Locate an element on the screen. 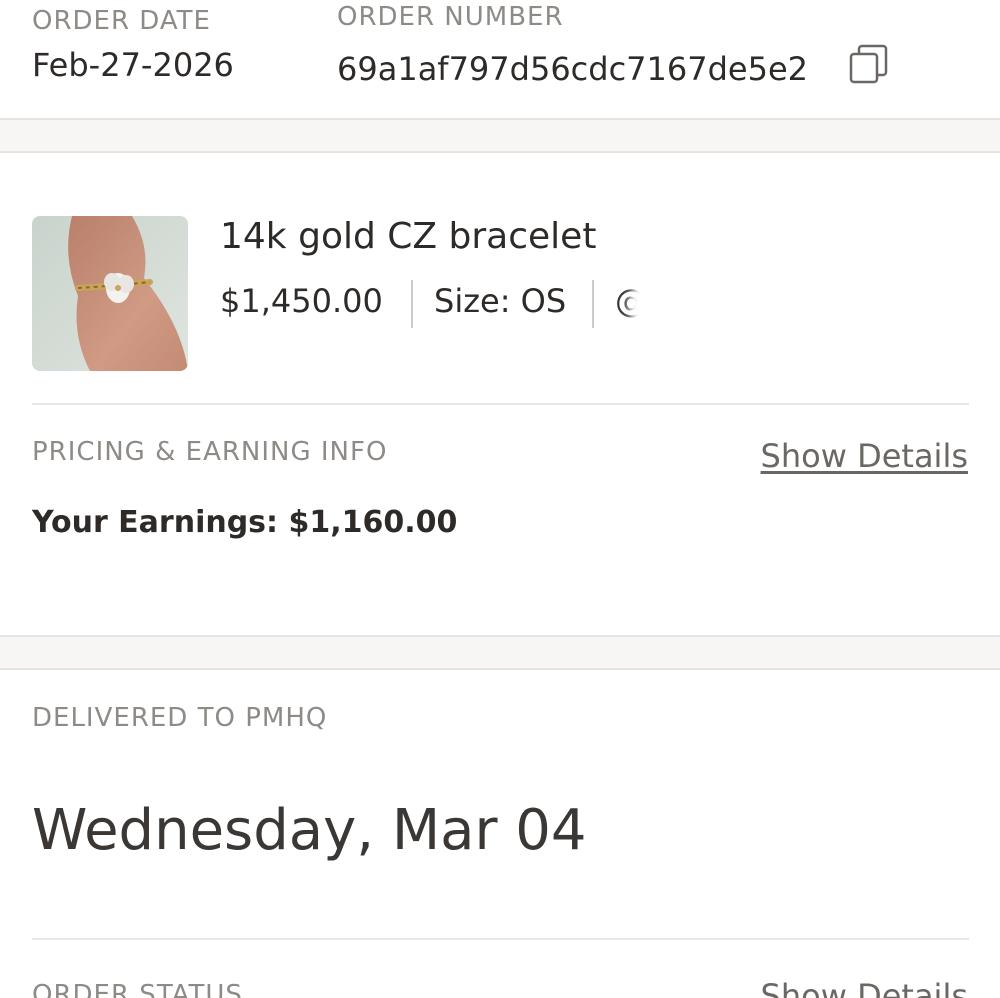 This screenshot has height=998, width=1000. order-status-label: ORDER STATUS is located at coordinates (137, 989).